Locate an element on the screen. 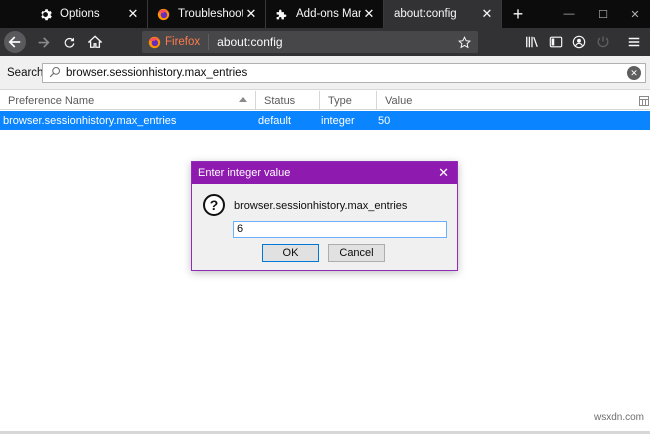 The image size is (650, 434). url-text: about:config is located at coordinates (335, 42).